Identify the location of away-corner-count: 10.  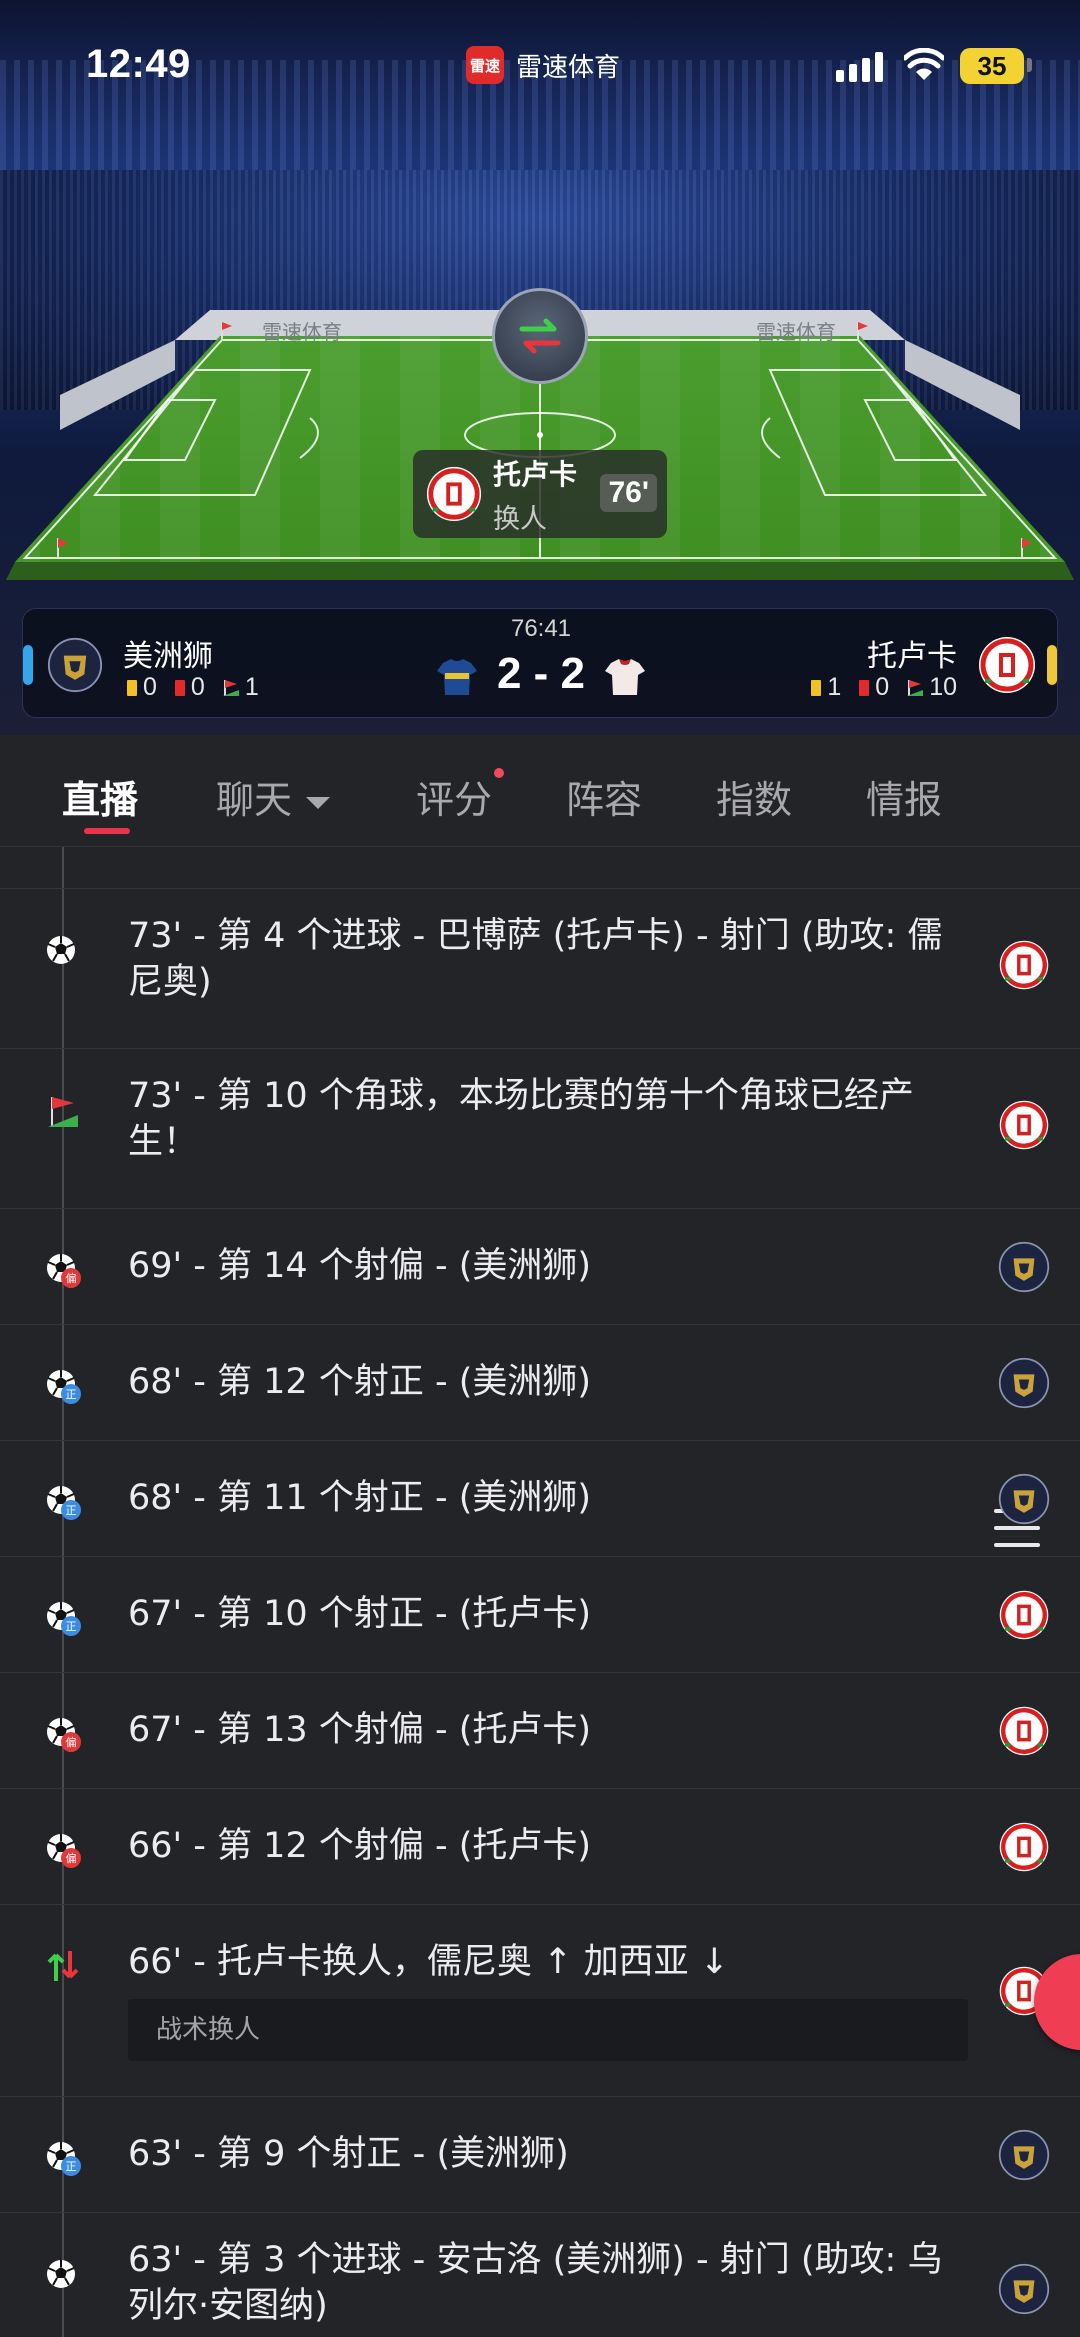
(943, 687).